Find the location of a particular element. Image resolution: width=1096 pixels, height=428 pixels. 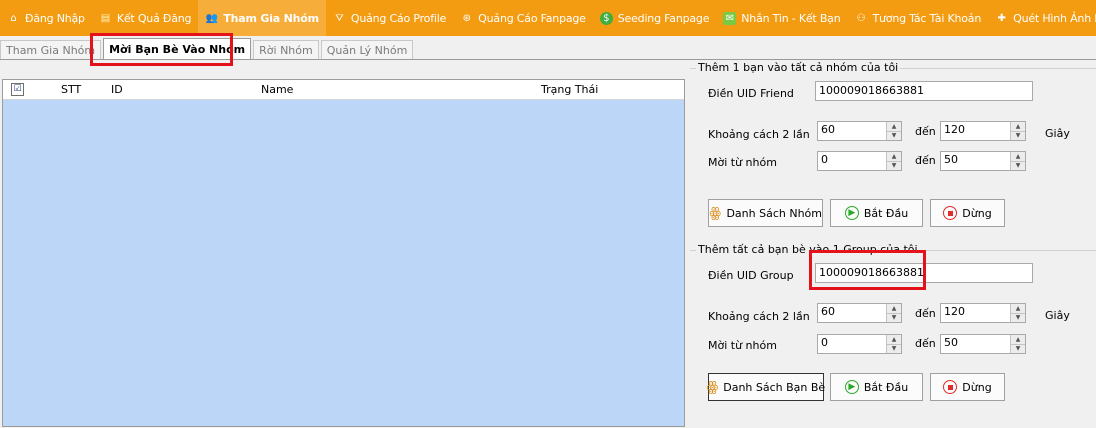

menu-label: Quảng Cáo Profile is located at coordinates (398, 18).